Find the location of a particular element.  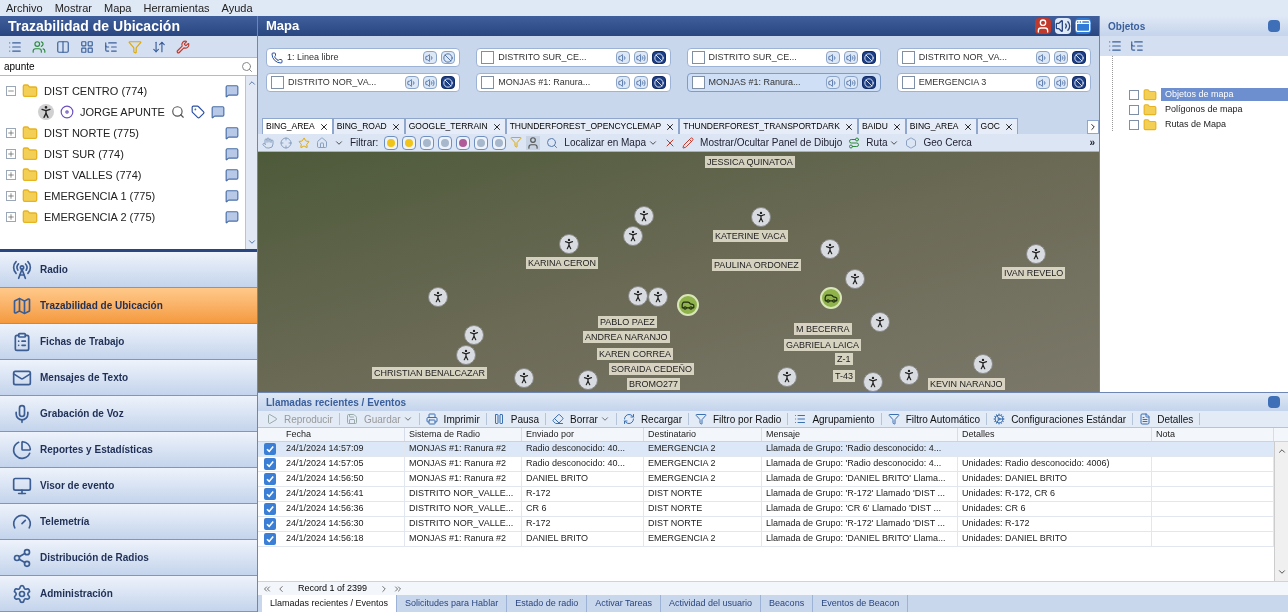

column-header: Destinatario is located at coordinates (703, 434).